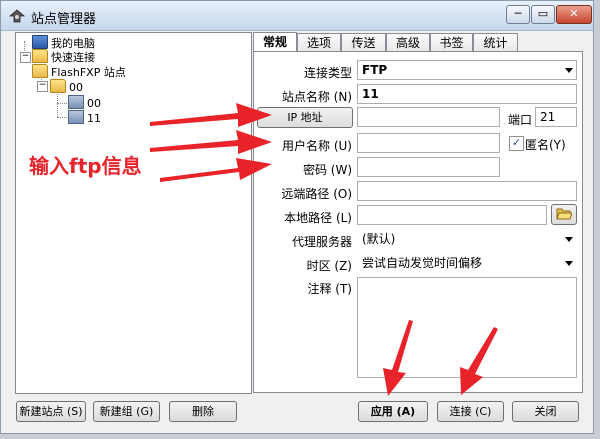  Describe the element at coordinates (211, 142) in the screenshot. I see `arrow-to-username-field` at that location.